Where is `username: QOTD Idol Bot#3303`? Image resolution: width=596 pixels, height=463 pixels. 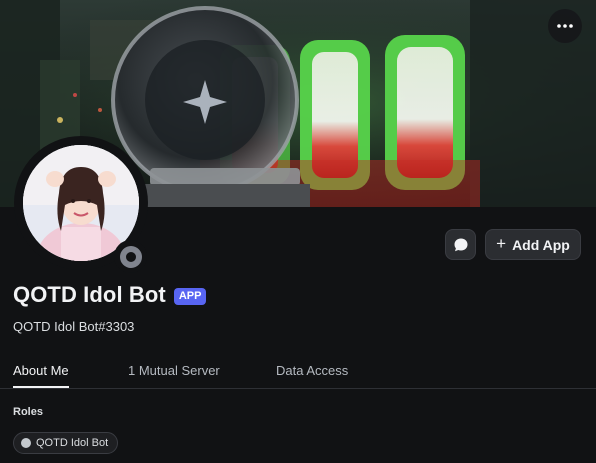 username: QOTD Idol Bot#3303 is located at coordinates (73, 326).